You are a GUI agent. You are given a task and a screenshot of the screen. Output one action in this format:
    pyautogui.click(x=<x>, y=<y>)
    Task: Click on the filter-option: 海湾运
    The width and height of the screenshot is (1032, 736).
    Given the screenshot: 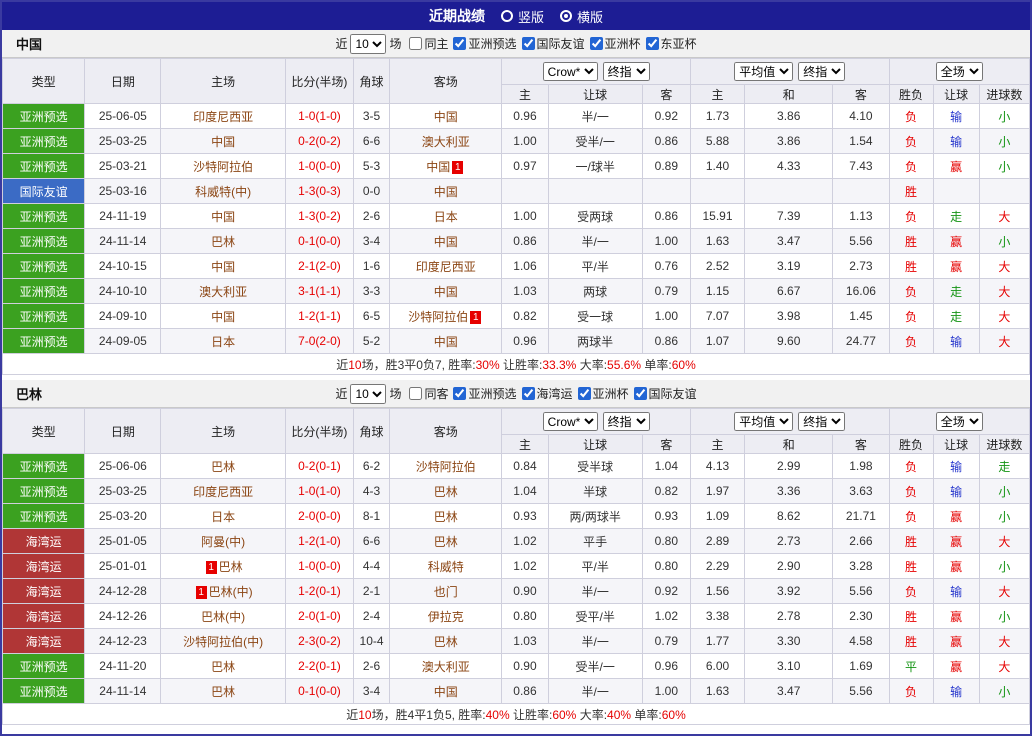 What is the action you would take?
    pyautogui.click(x=547, y=393)
    